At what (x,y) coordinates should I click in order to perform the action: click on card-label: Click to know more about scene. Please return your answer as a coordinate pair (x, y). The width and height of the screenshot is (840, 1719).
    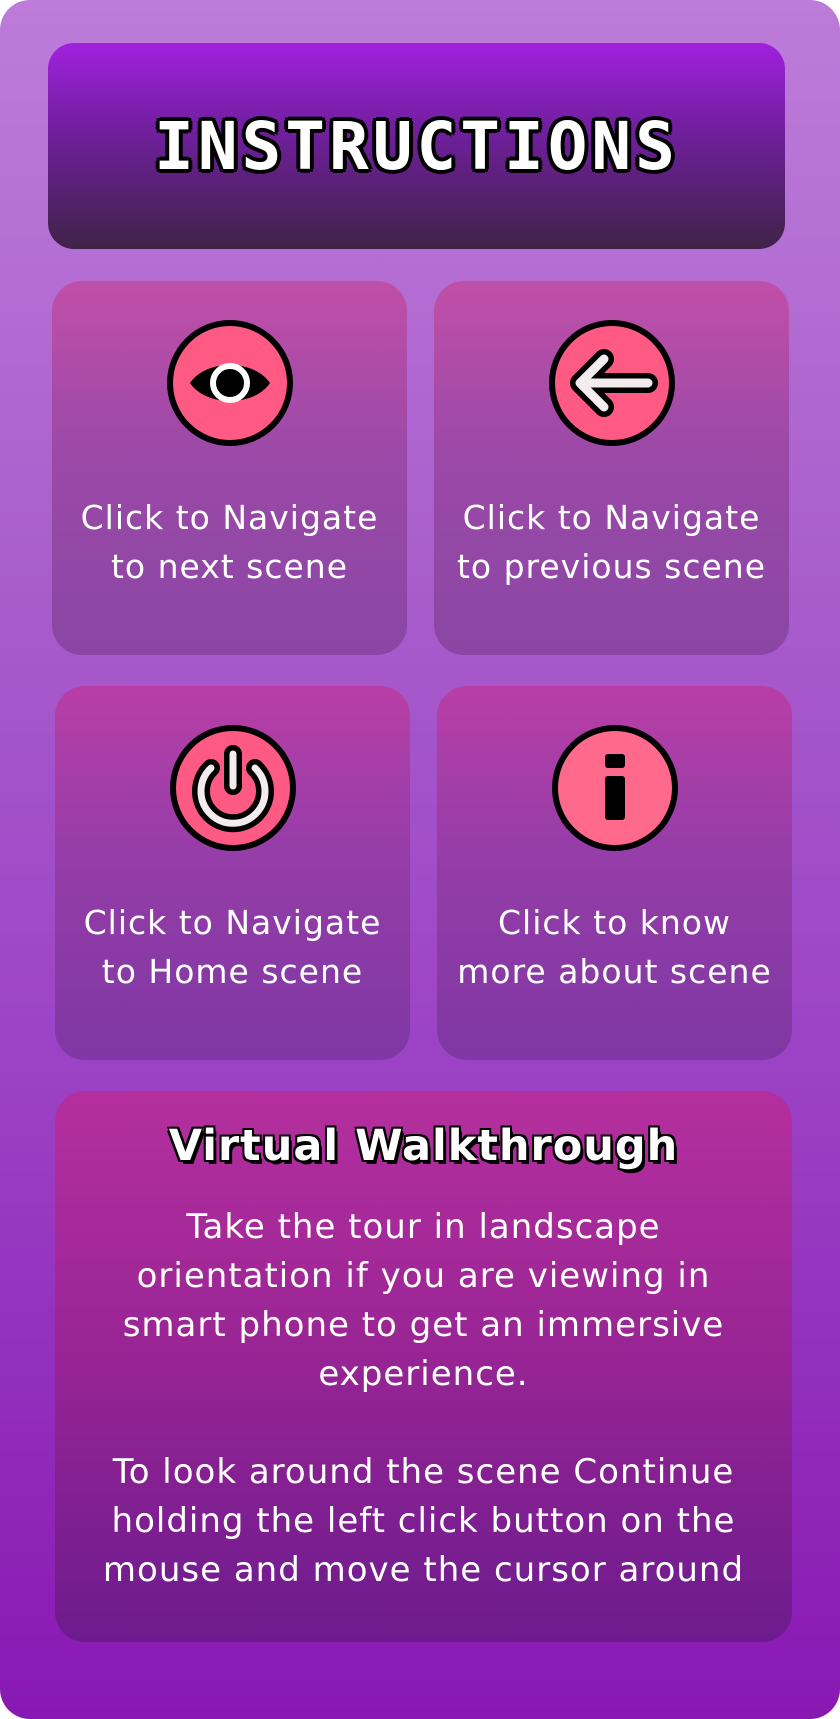
    Looking at the image, I should click on (614, 947).